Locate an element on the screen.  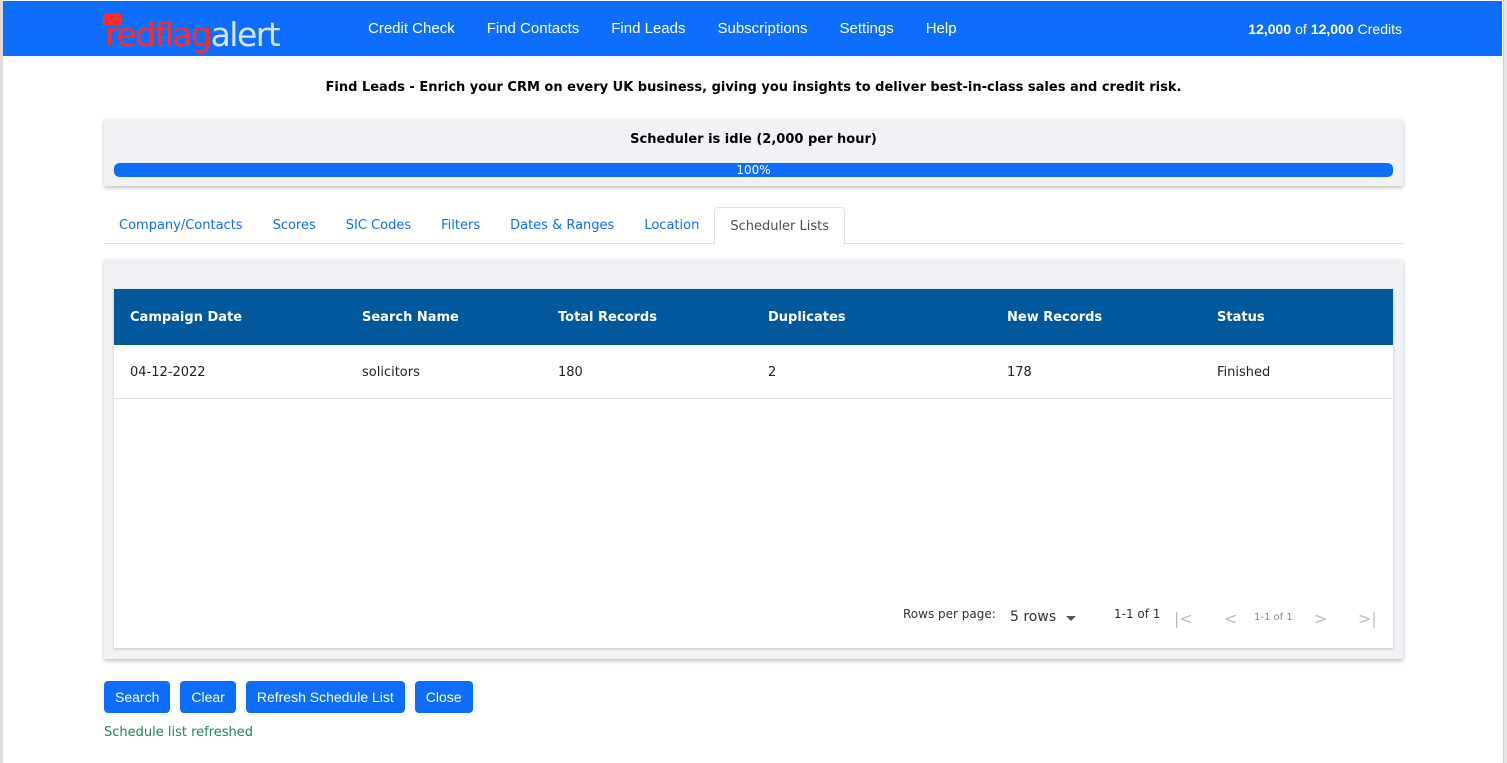
first-page-icon: |< is located at coordinates (1183, 619).